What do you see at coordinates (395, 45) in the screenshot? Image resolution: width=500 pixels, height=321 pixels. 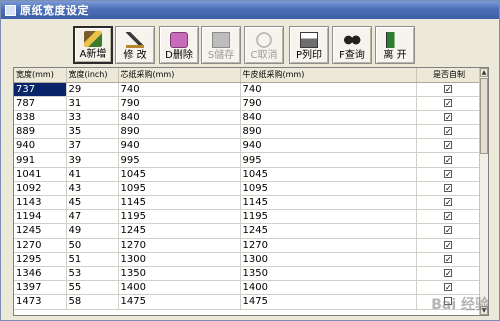 I see `exit-button: 离 开` at bounding box center [395, 45].